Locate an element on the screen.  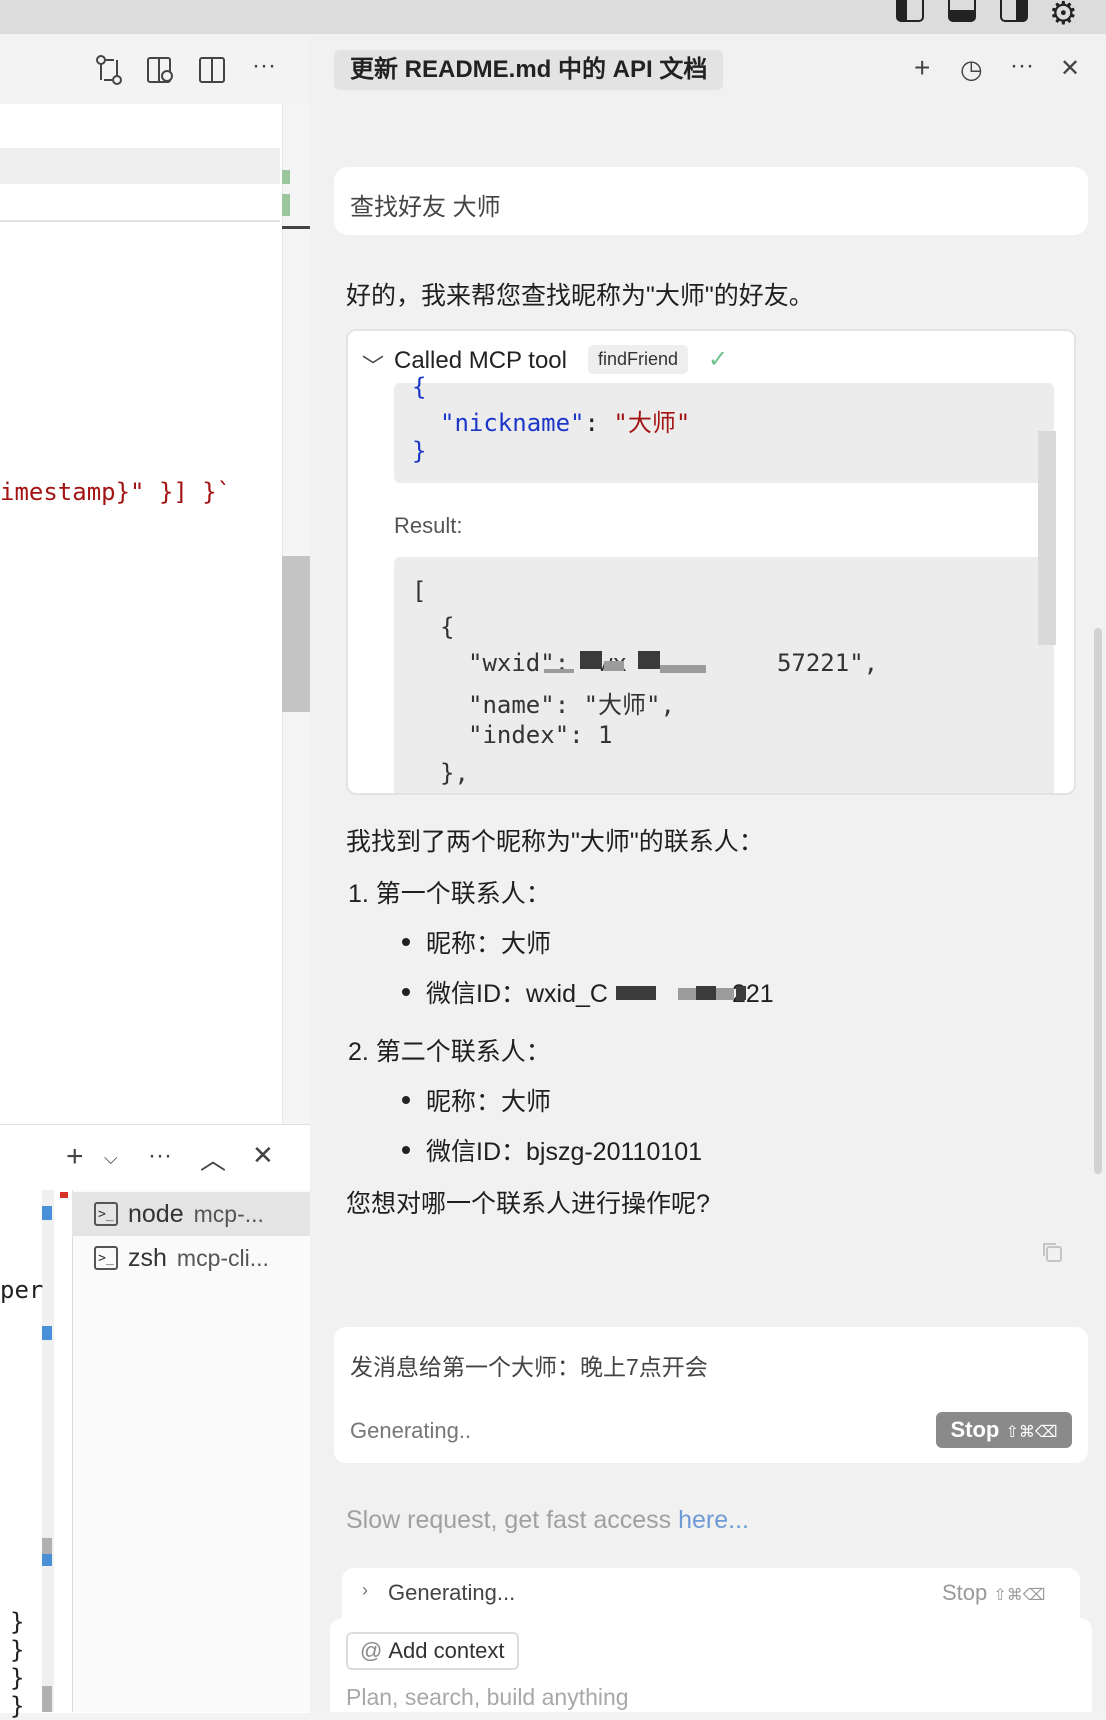
open-preview-icon is located at coordinates (161, 72).